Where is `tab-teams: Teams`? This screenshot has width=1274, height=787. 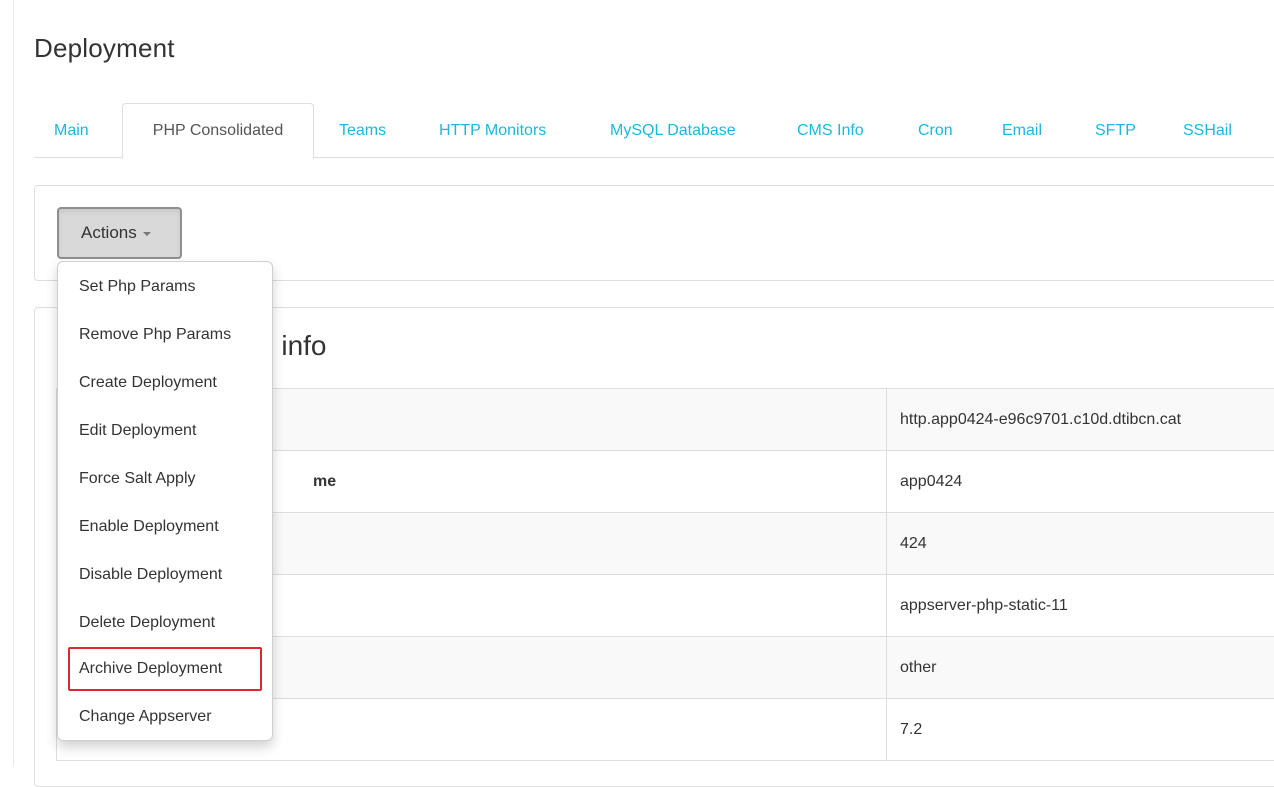 tab-teams: Teams is located at coordinates (362, 130).